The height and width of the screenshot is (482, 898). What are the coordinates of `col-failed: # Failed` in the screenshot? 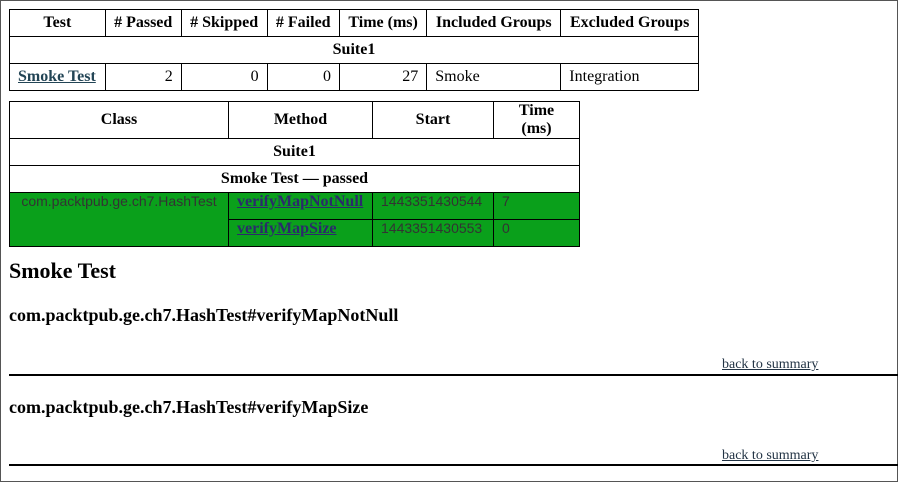 It's located at (303, 23).